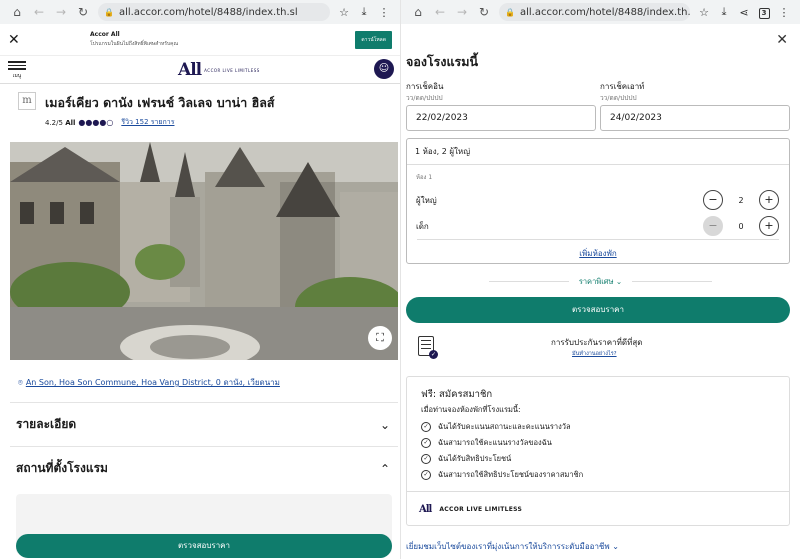 This screenshot has height=559, width=800. What do you see at coordinates (54, 122) in the screenshot?
I see `rating-score: 4.2/5` at bounding box center [54, 122].